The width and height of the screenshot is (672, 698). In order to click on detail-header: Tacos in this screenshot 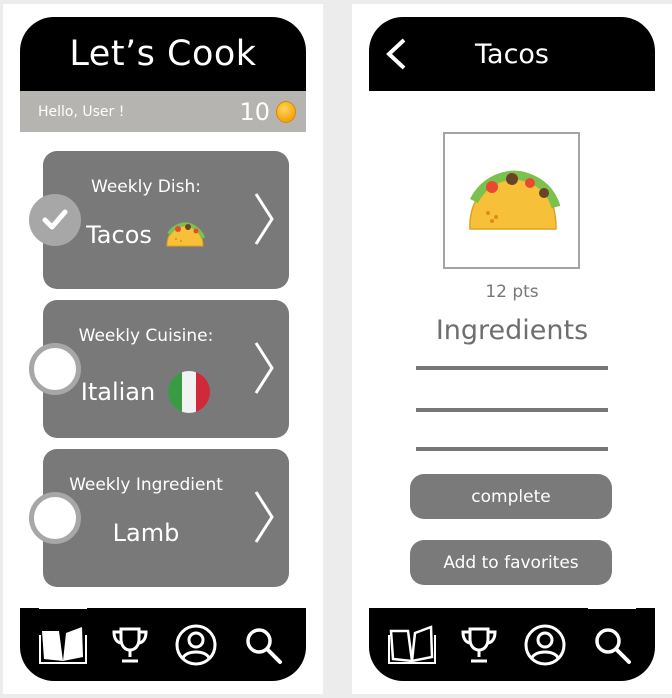, I will do `click(512, 54)`.